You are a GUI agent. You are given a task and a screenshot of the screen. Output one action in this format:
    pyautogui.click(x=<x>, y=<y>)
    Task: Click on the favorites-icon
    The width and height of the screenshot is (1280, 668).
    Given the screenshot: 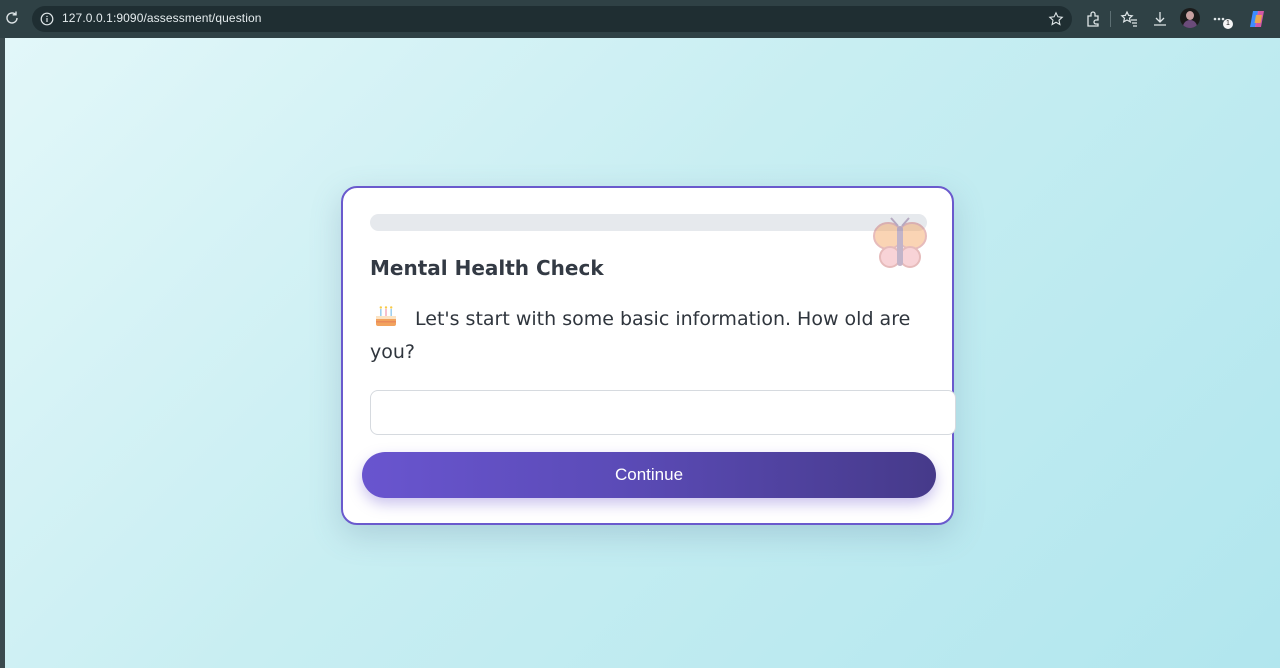 What is the action you would take?
    pyautogui.click(x=1129, y=19)
    